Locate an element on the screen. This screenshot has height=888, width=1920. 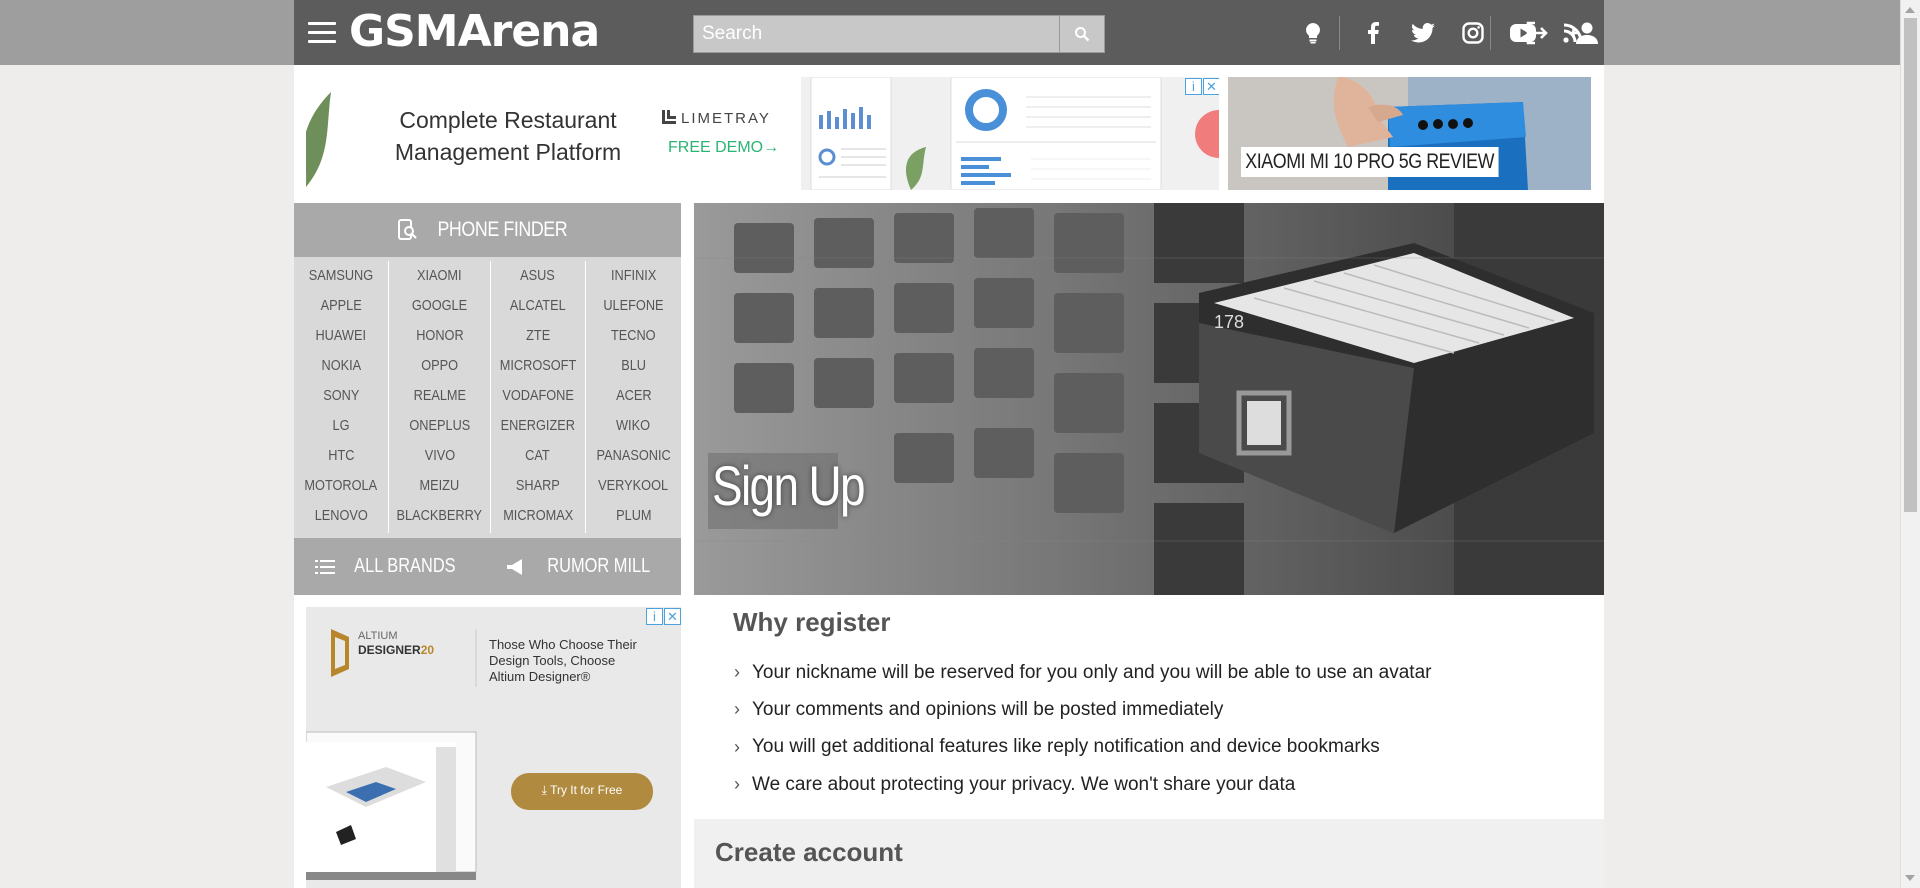
limetray-logo-icon is located at coordinates (669, 117).